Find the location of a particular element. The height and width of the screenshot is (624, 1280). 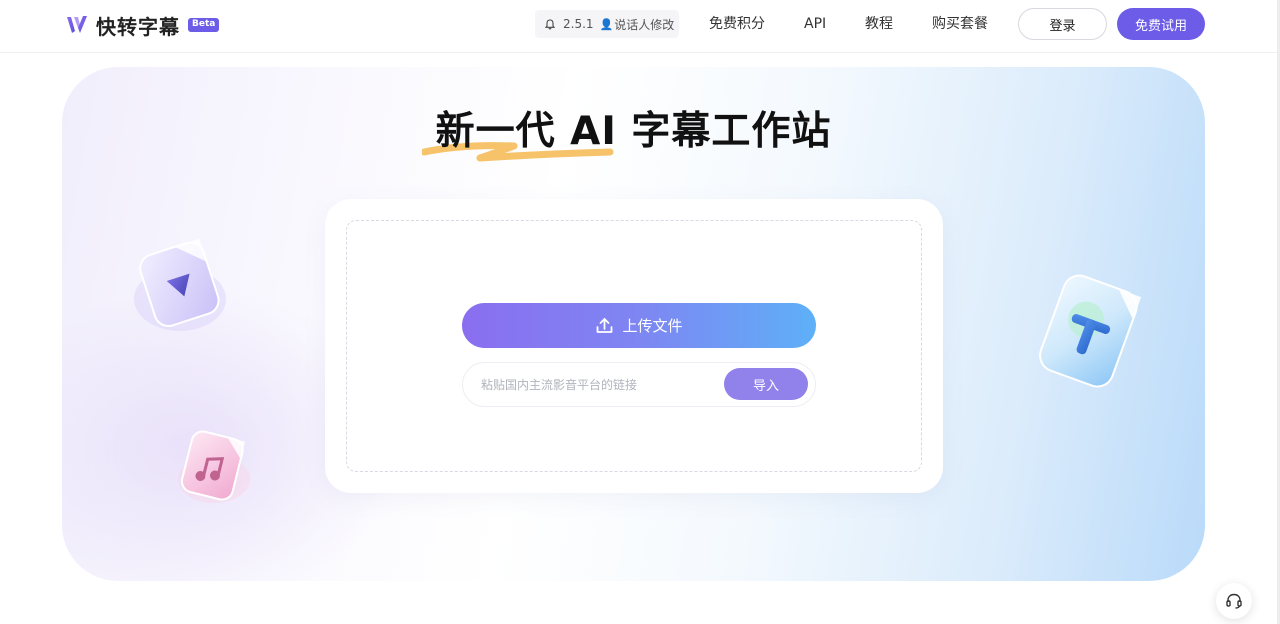

speaker-edit-text: 说话人修改 is located at coordinates (644, 24).